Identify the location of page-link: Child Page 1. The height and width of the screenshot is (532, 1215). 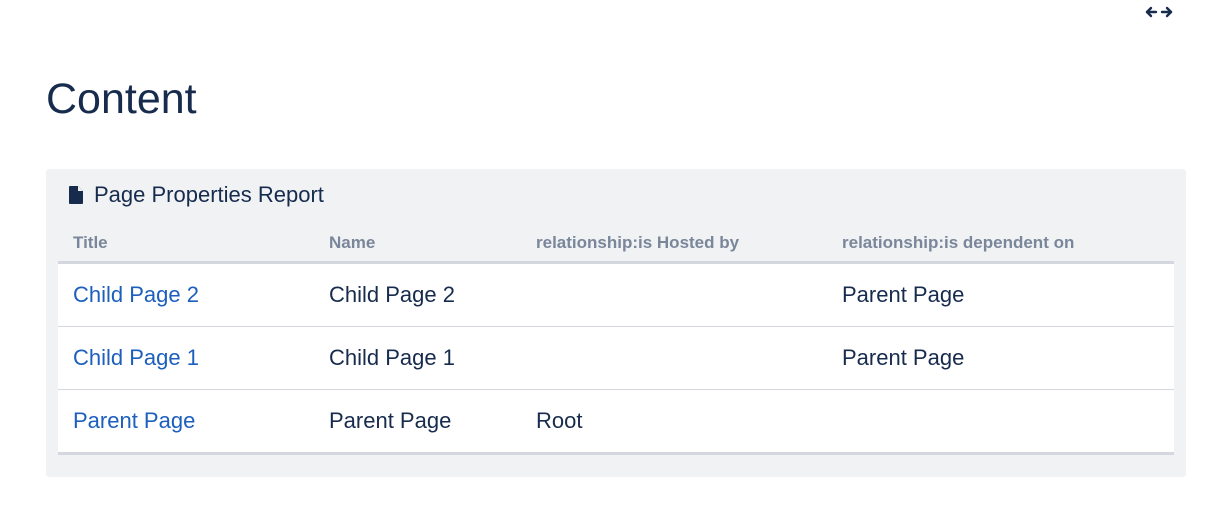
(136, 357).